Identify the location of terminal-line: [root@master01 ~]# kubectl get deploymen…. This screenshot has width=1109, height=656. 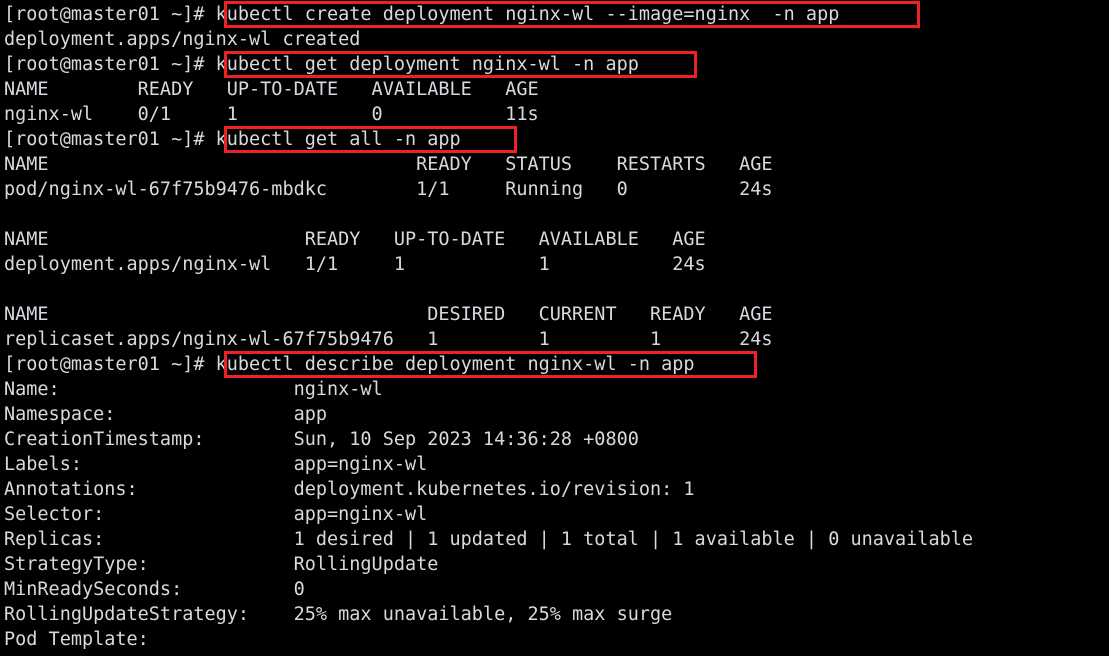
(321, 64).